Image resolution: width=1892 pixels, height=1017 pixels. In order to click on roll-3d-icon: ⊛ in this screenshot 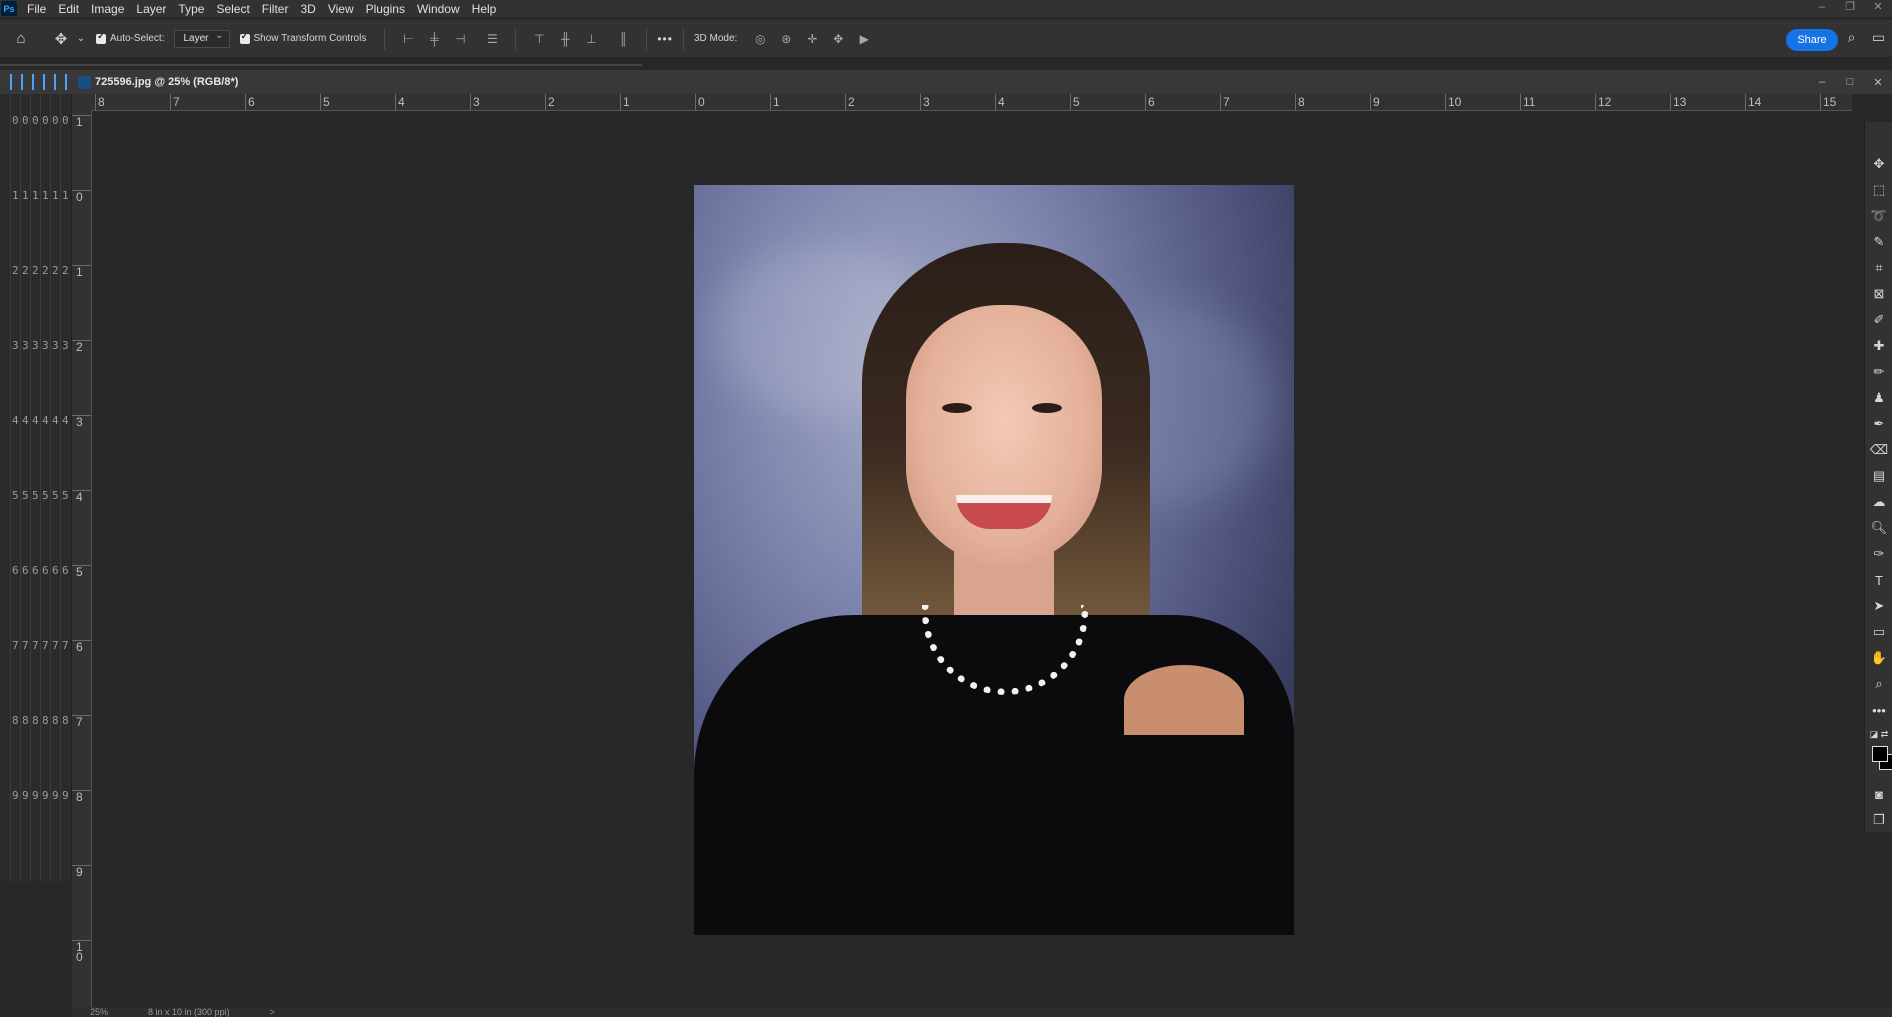, I will do `click(786, 39)`.